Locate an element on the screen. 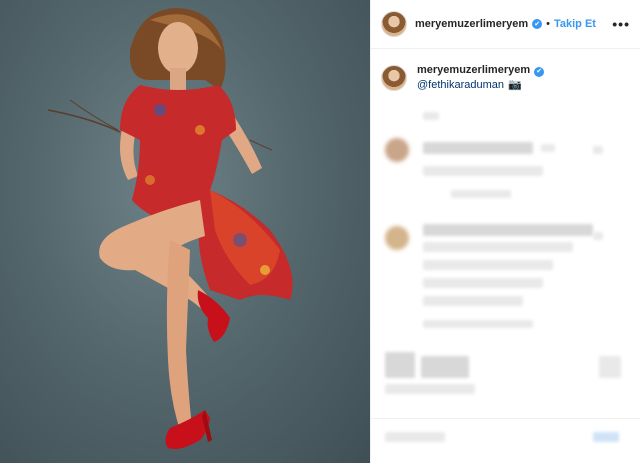  author-avatar is located at coordinates (394, 24).